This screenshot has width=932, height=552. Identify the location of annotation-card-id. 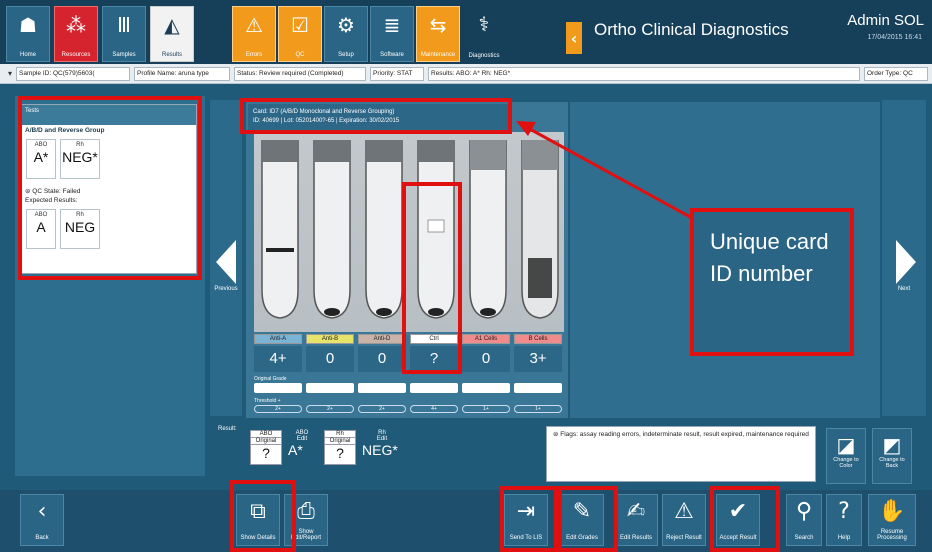
(376, 116).